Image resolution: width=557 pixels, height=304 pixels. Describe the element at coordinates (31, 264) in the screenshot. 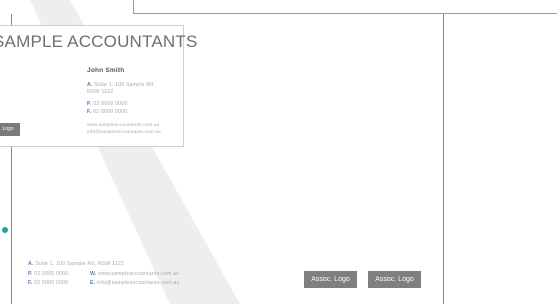

I see `footer-address-label: A.` at that location.